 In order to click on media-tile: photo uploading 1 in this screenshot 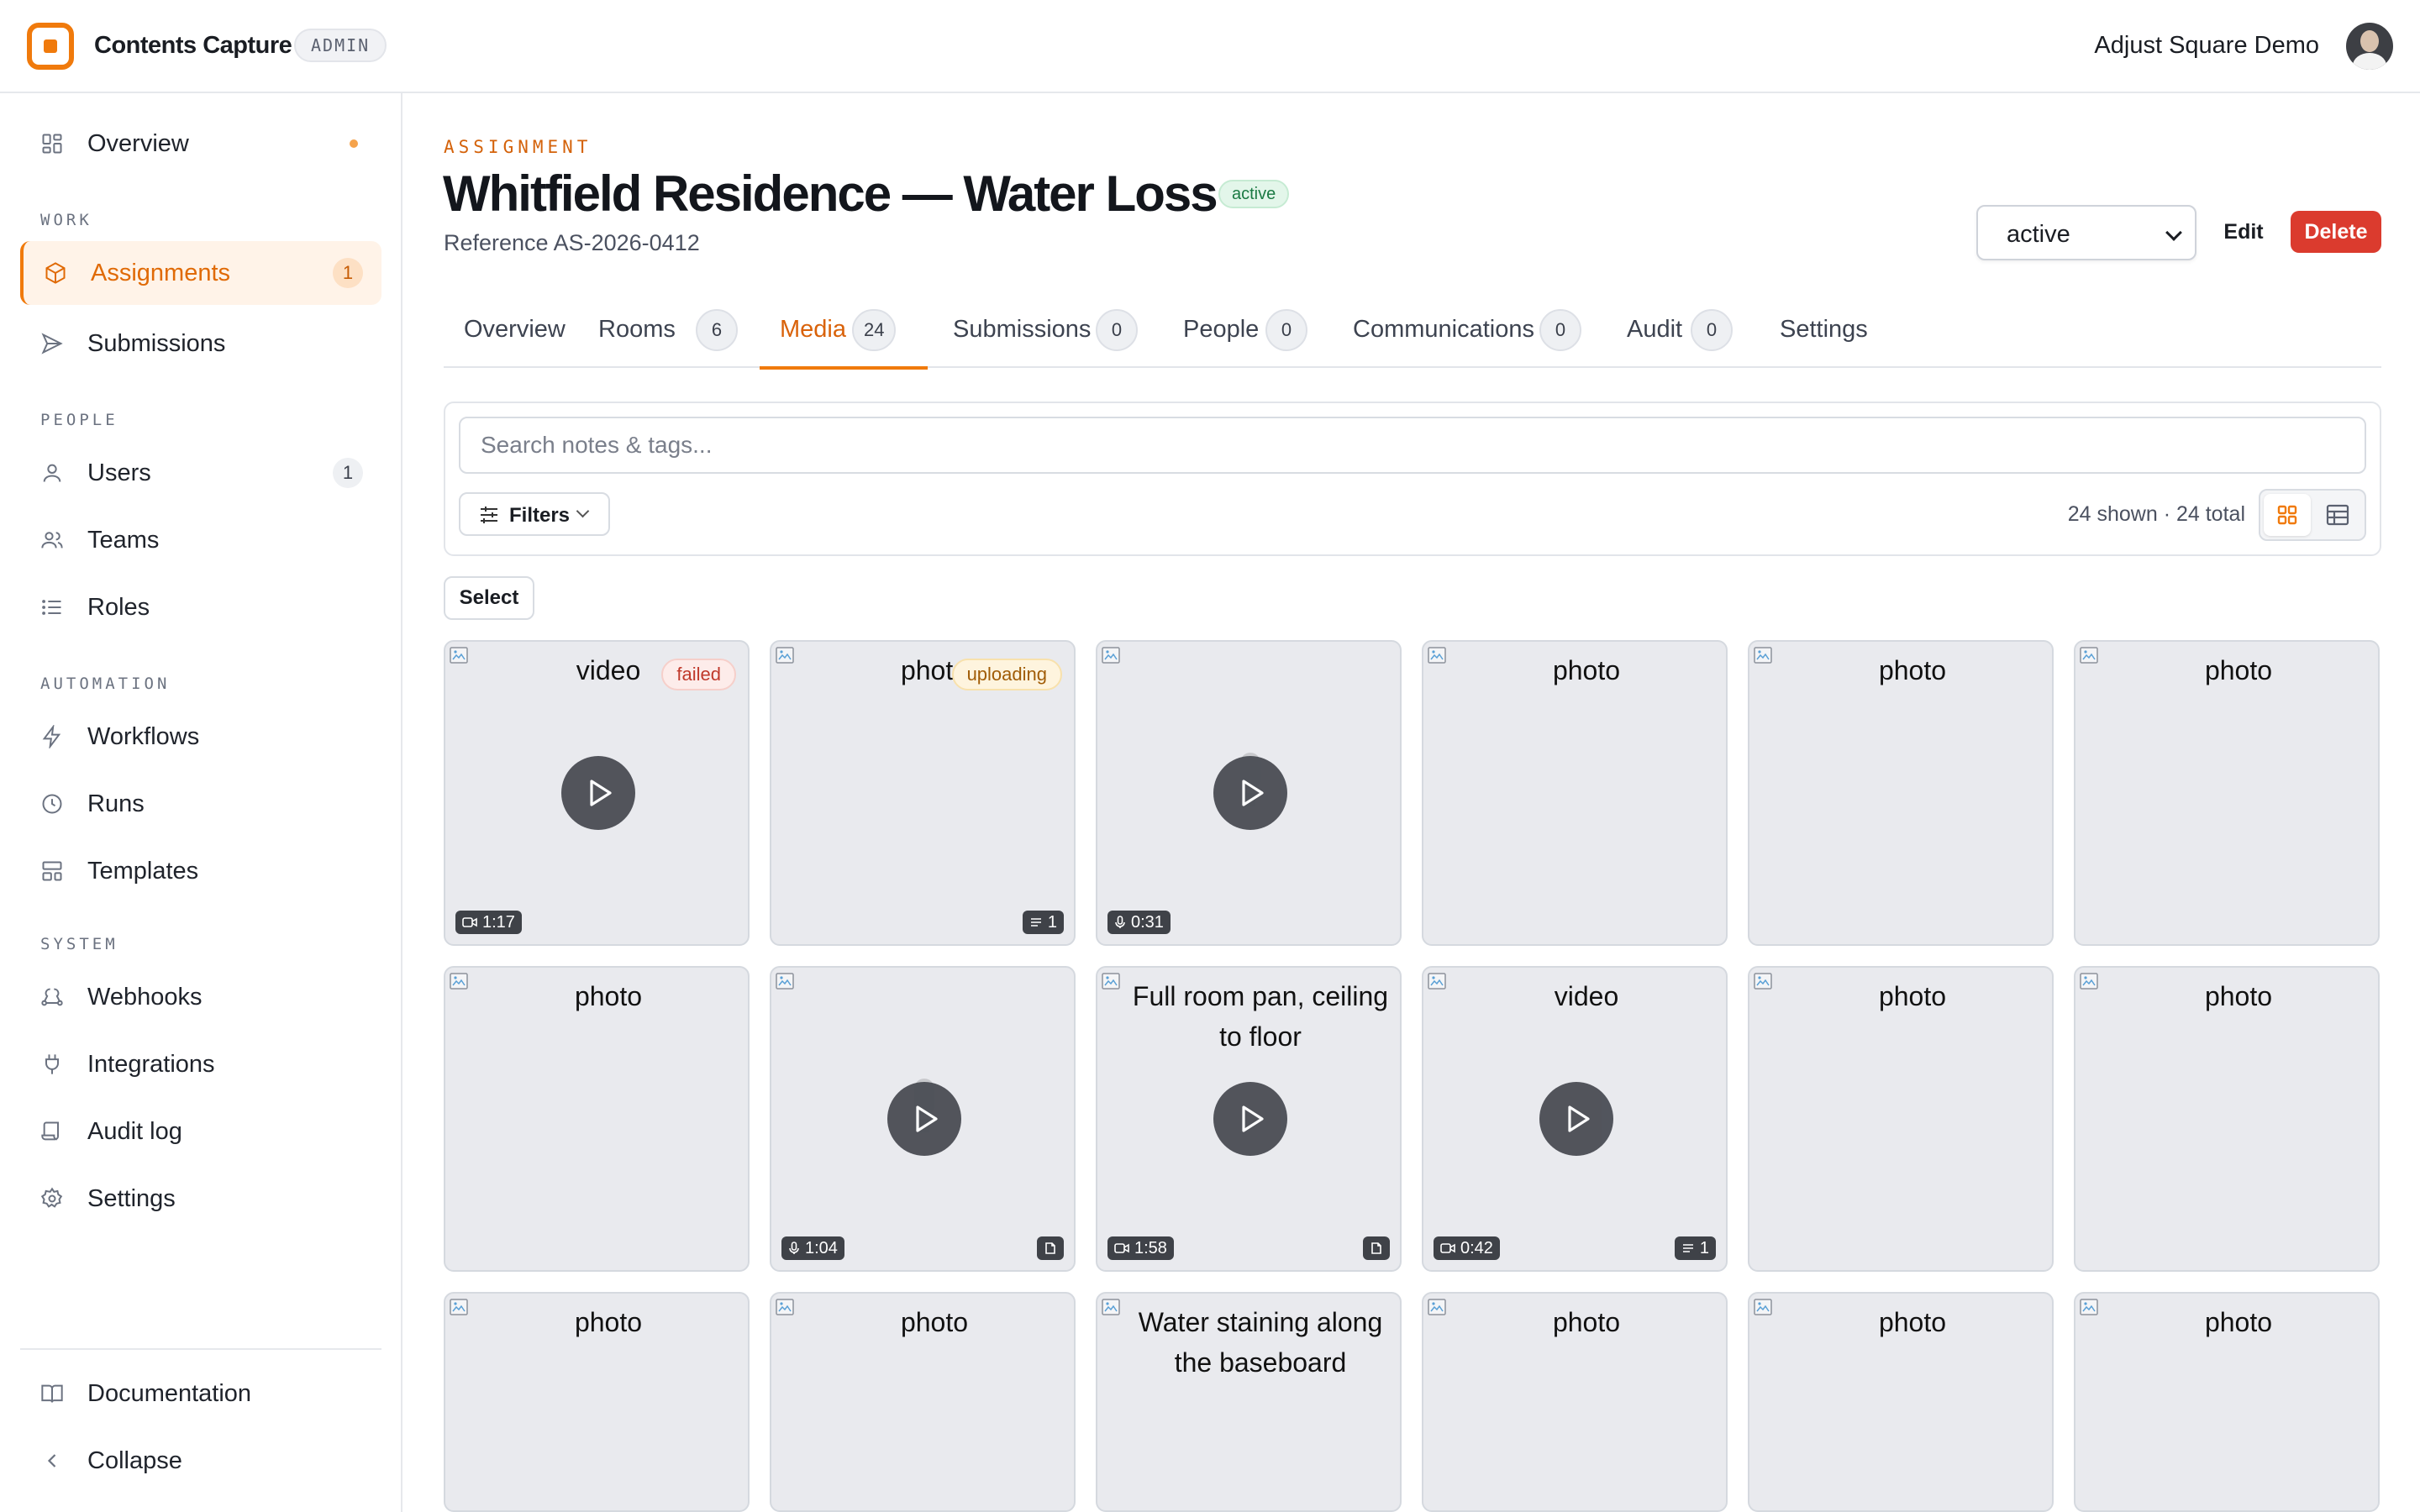, I will do `click(923, 793)`.